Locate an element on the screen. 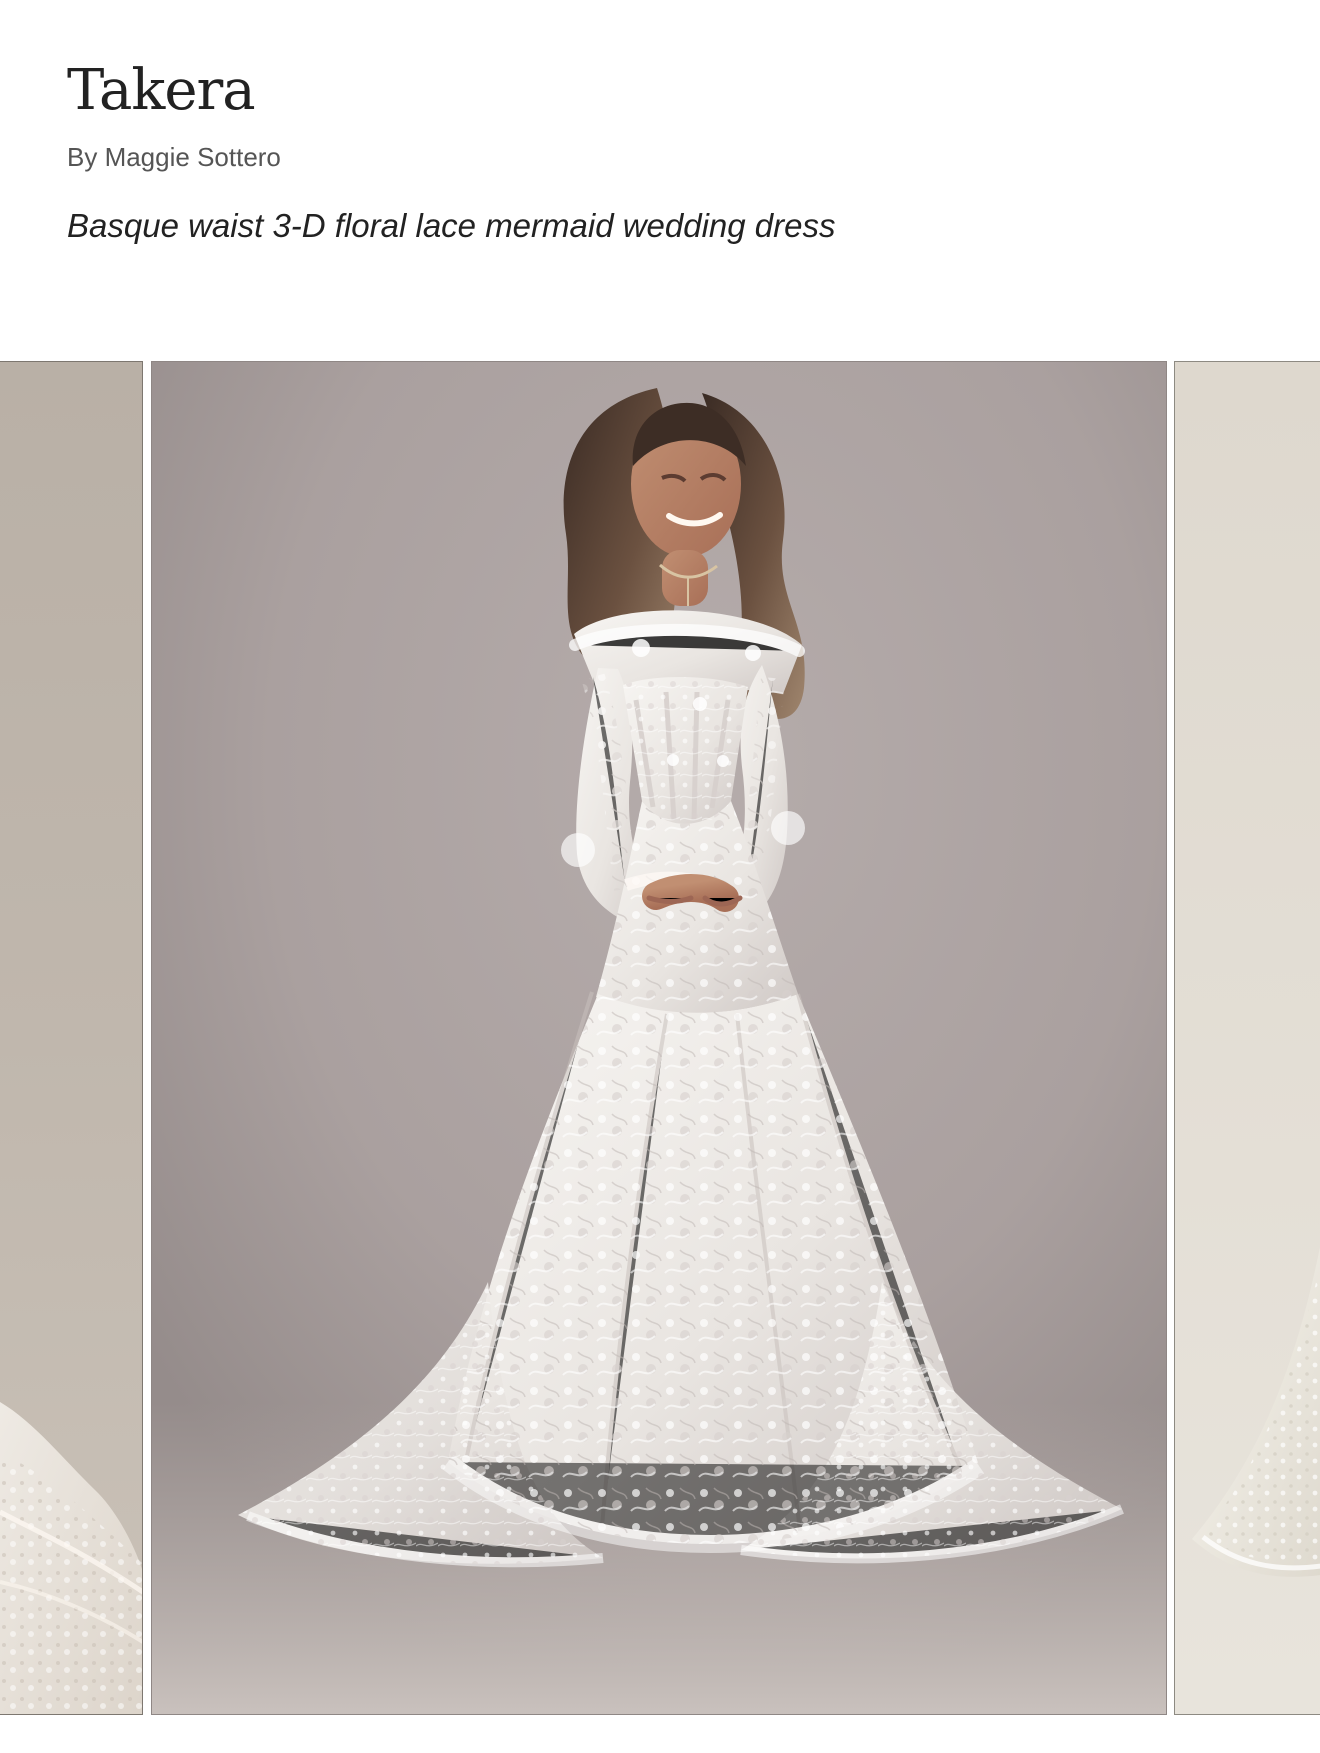  previous-dress-photo is located at coordinates (71, 1558).